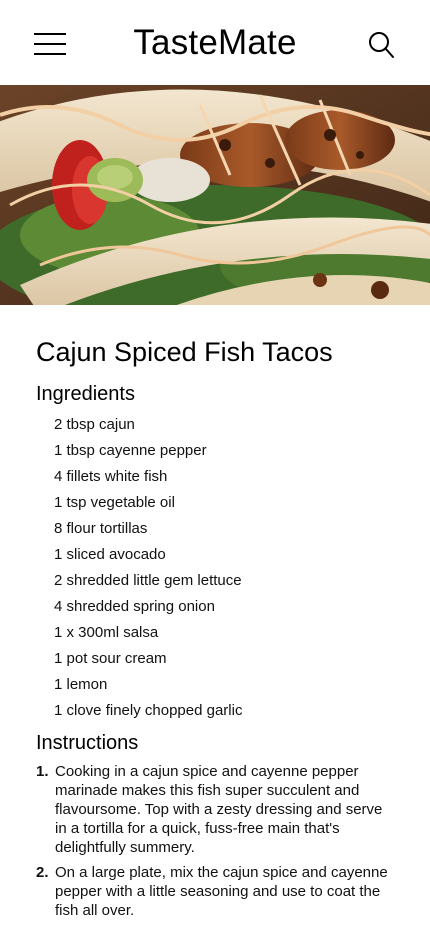 This screenshot has width=430, height=932. What do you see at coordinates (111, 476) in the screenshot?
I see `ingredient-item: 4 fillets white fish` at bounding box center [111, 476].